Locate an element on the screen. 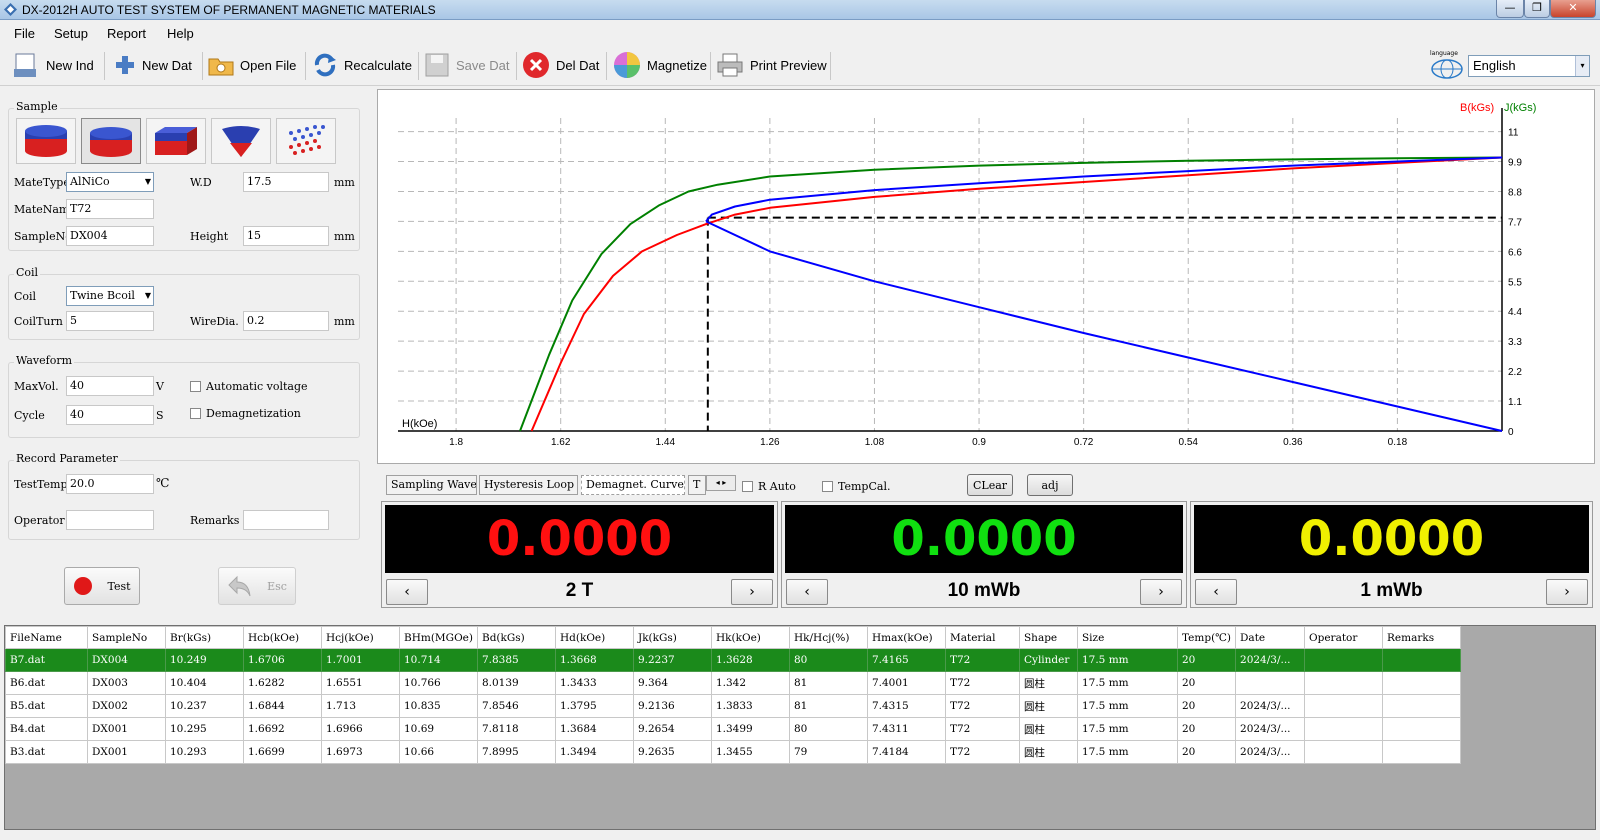 The image size is (1600, 840). height-input: 15 is located at coordinates (286, 236).